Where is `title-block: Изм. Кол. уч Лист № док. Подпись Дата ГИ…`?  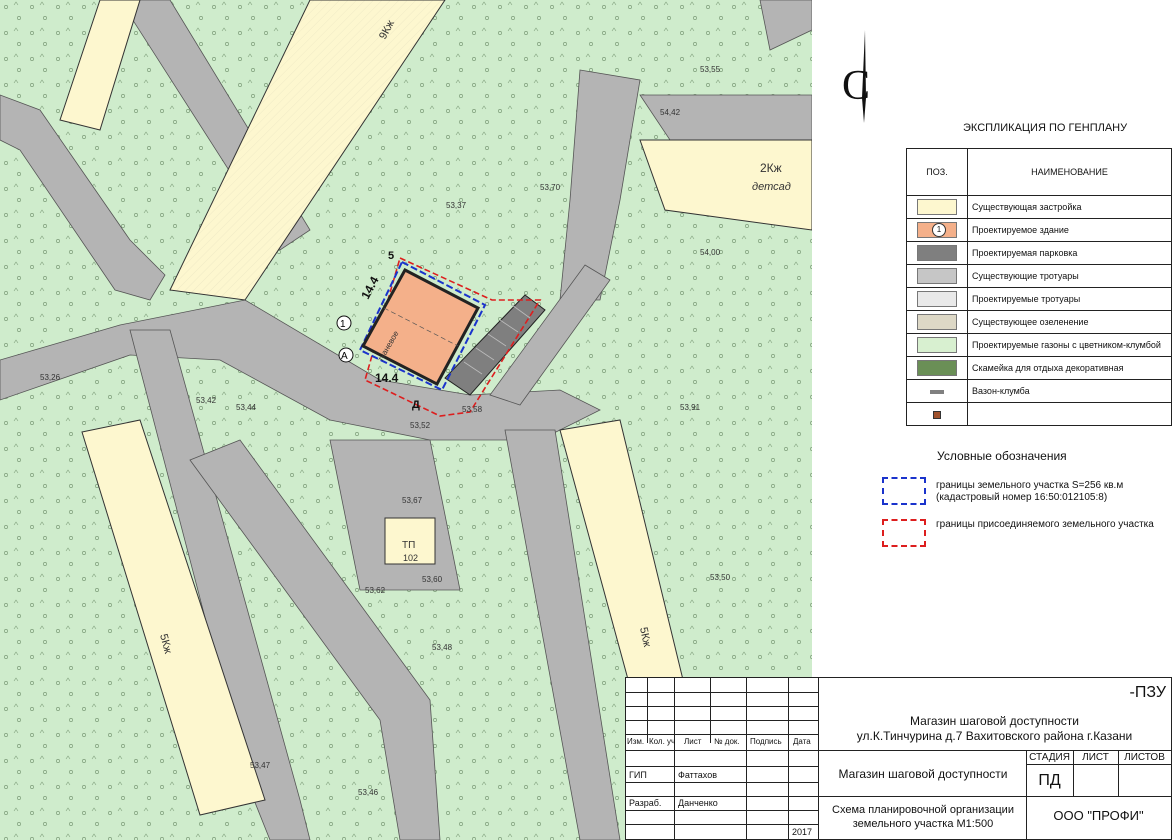
title-block: Изм. Кол. уч Лист № док. Подпись Дата ГИ… is located at coordinates (898, 758).